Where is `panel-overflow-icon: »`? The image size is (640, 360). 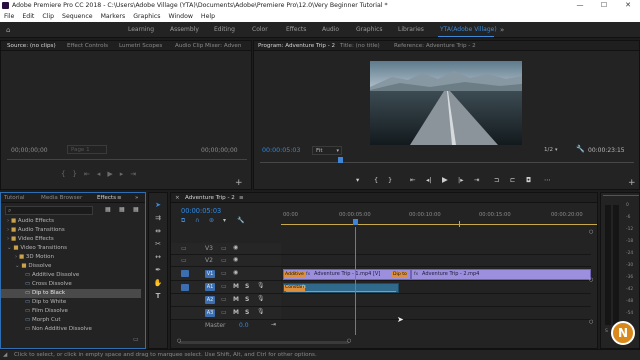
panel-overflow-icon: » is located at coordinates (136, 197).